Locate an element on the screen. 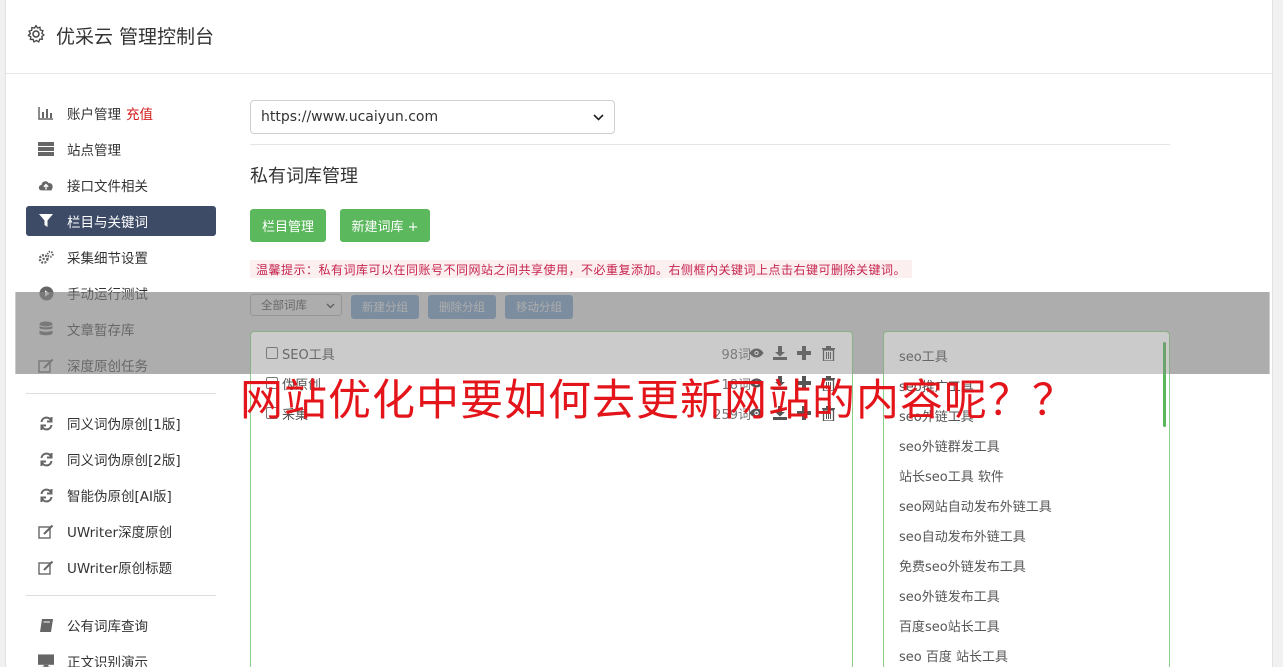  sidebar-item-label: 智能伪原创[AI版] is located at coordinates (119, 497).